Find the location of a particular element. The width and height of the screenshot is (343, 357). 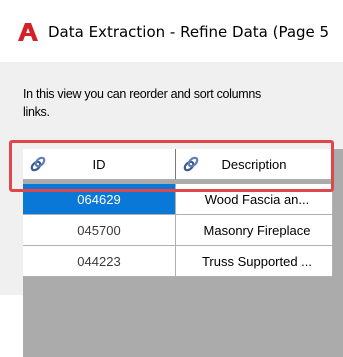

column-header-label: ID is located at coordinates (99, 164).